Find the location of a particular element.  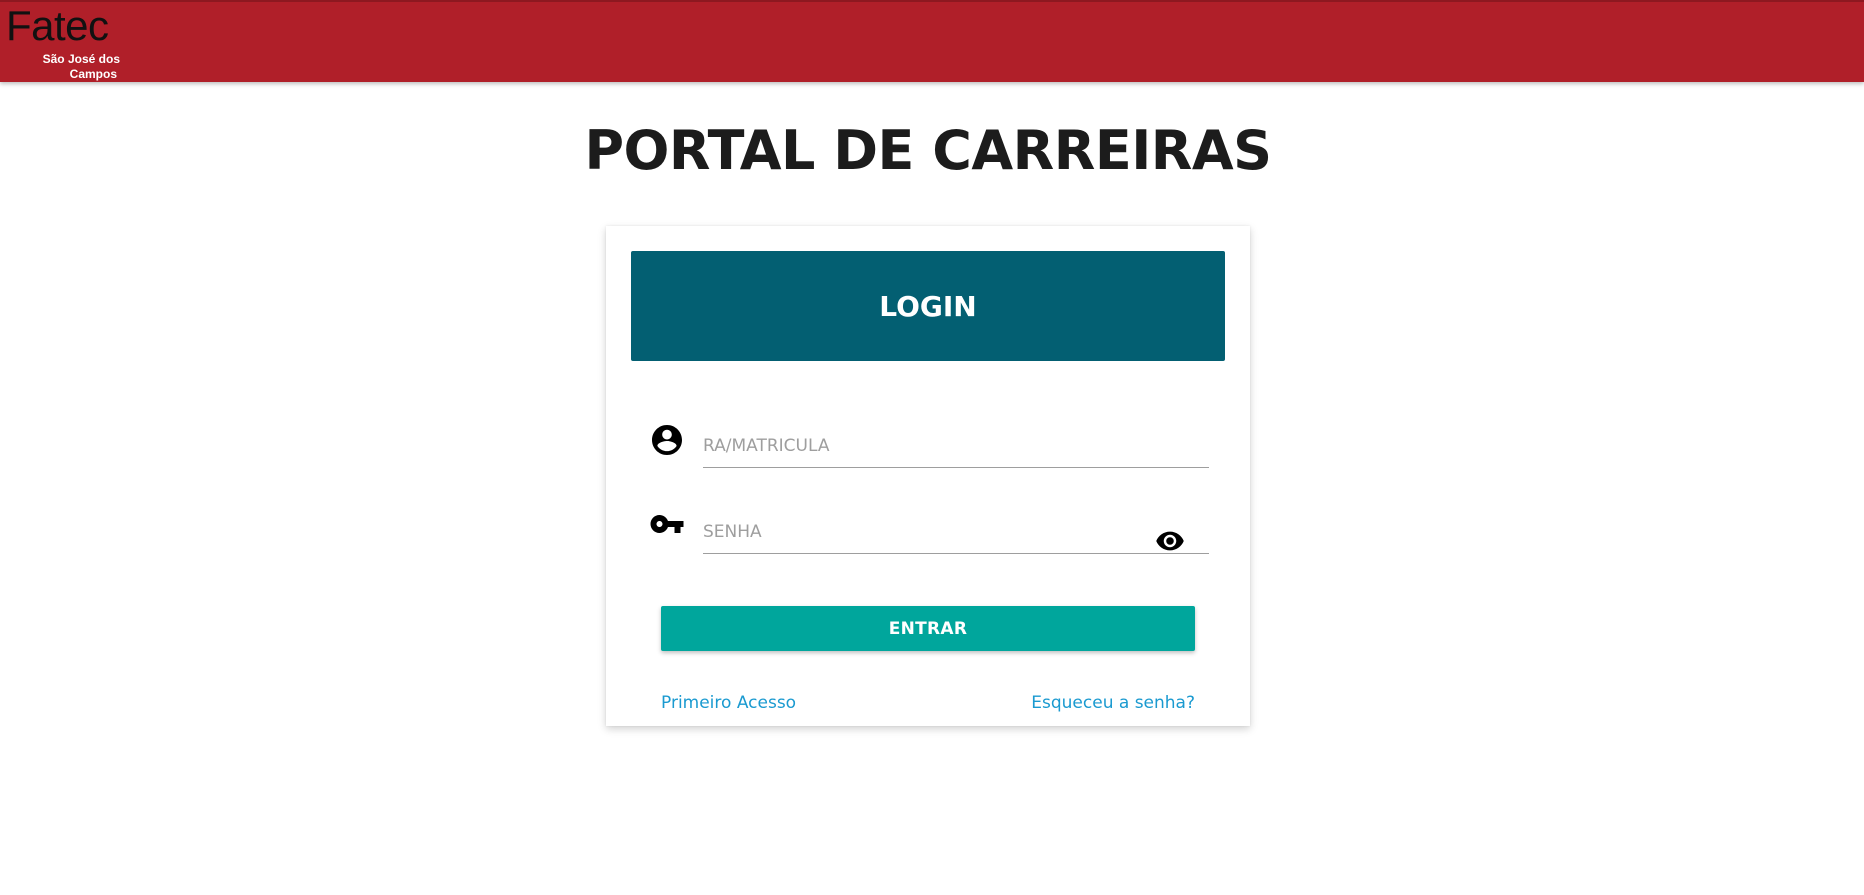

first-access-link: Primeiro Acesso is located at coordinates (728, 703).